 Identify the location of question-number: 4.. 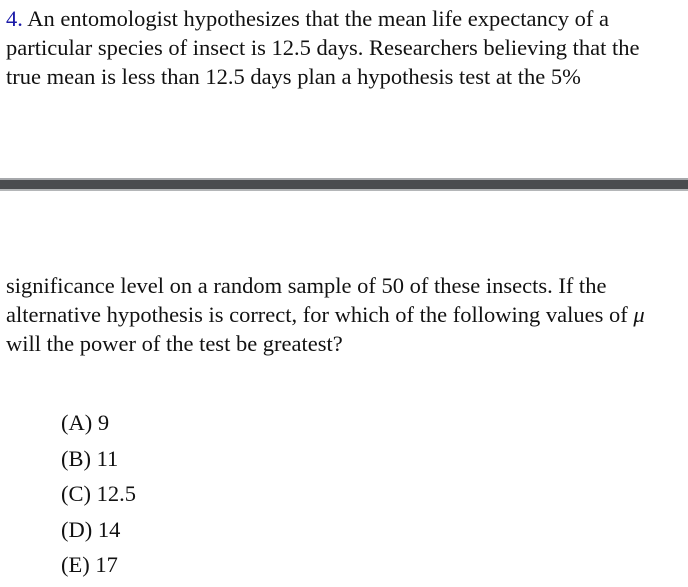
(14, 18).